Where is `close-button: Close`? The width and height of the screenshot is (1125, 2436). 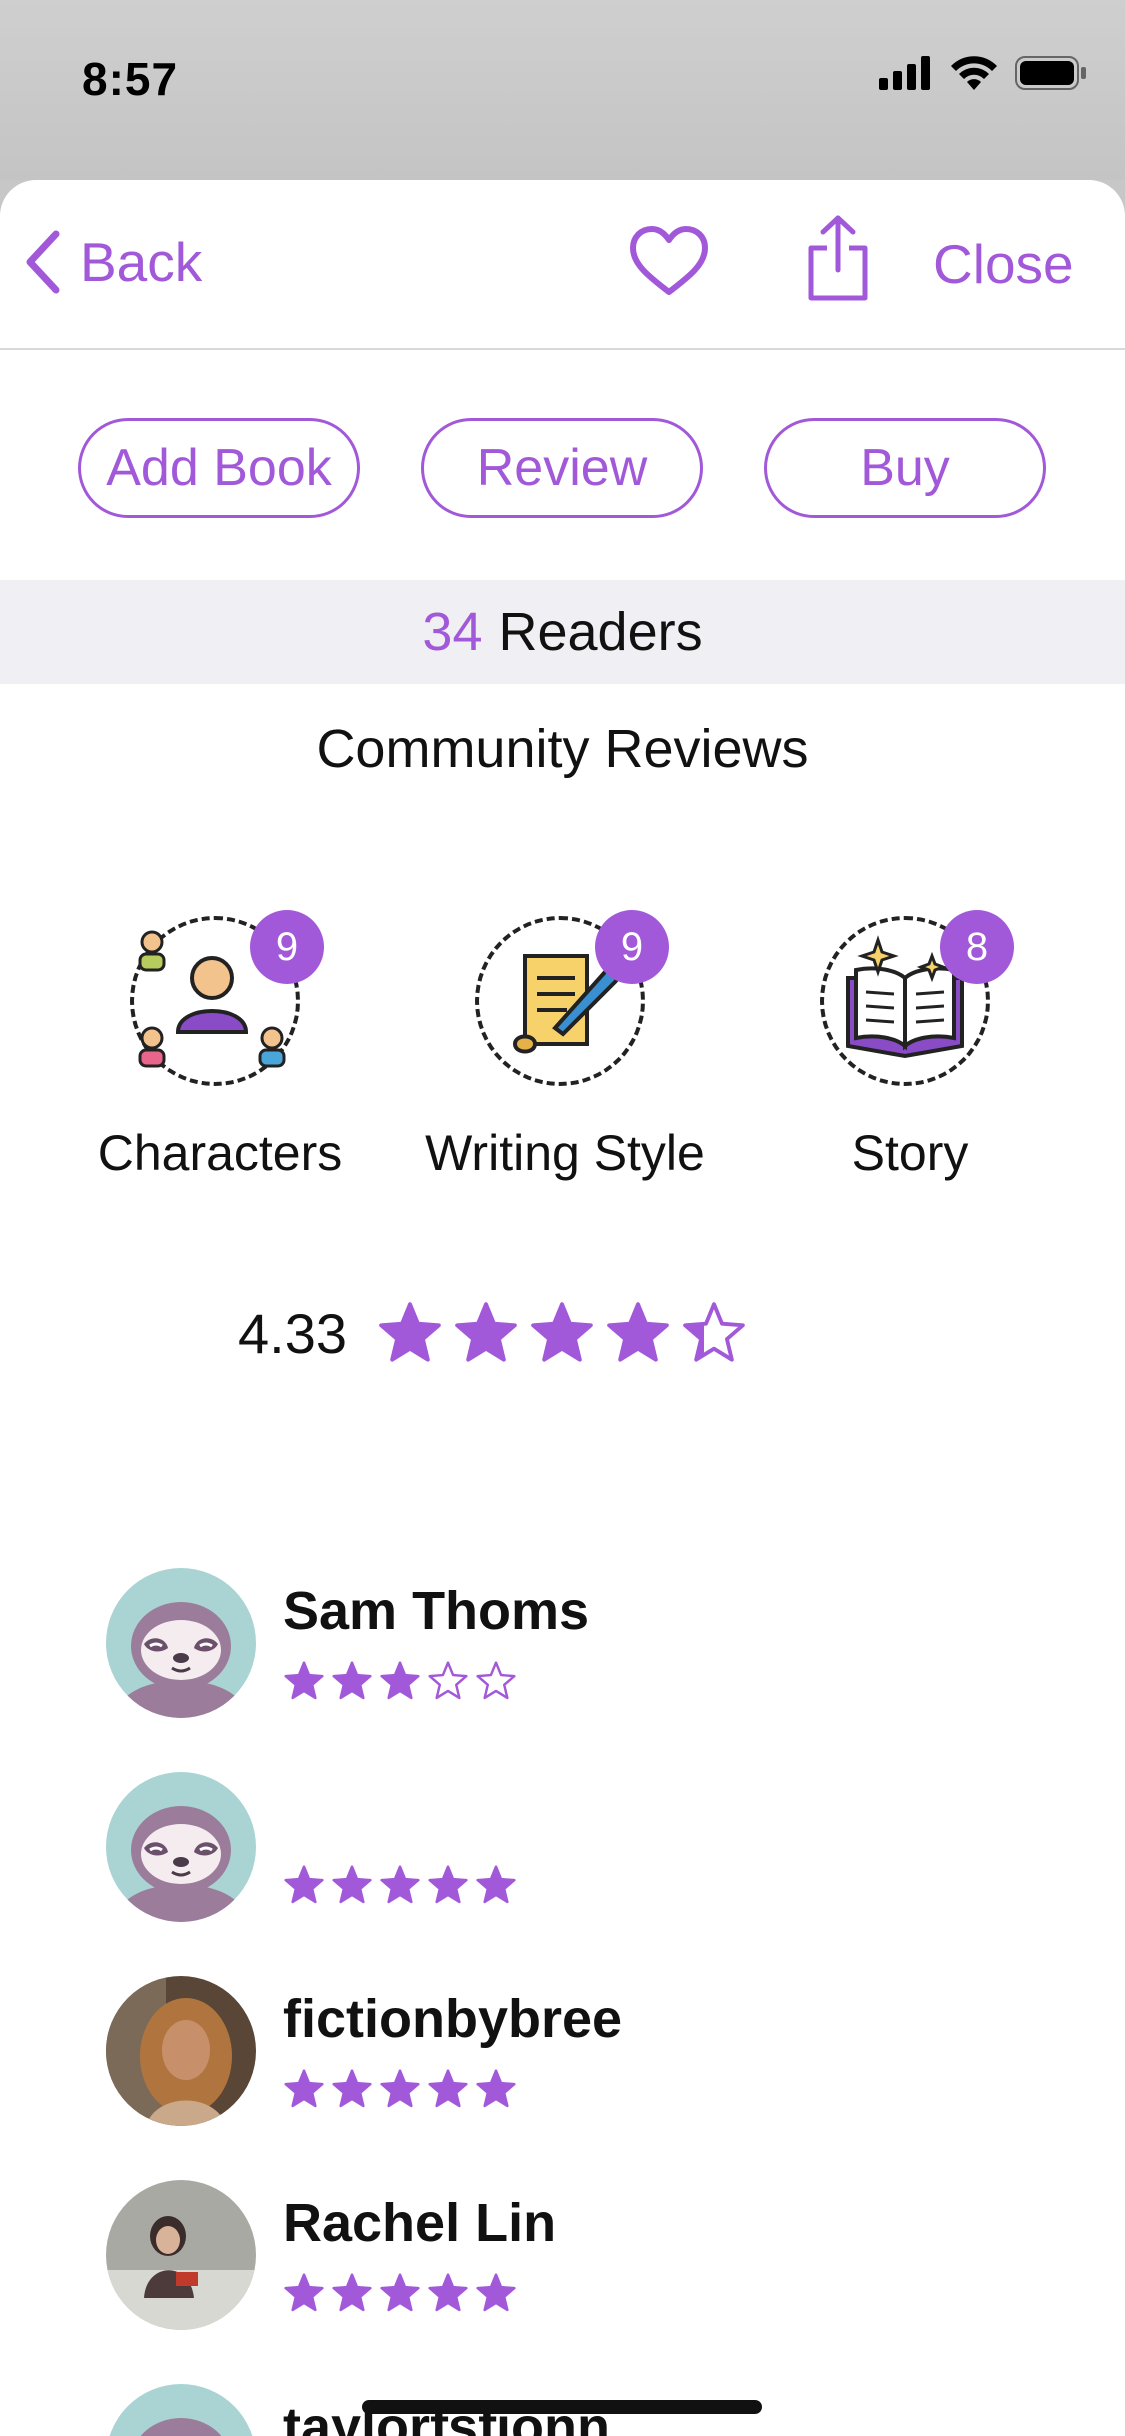 close-button: Close is located at coordinates (1003, 264).